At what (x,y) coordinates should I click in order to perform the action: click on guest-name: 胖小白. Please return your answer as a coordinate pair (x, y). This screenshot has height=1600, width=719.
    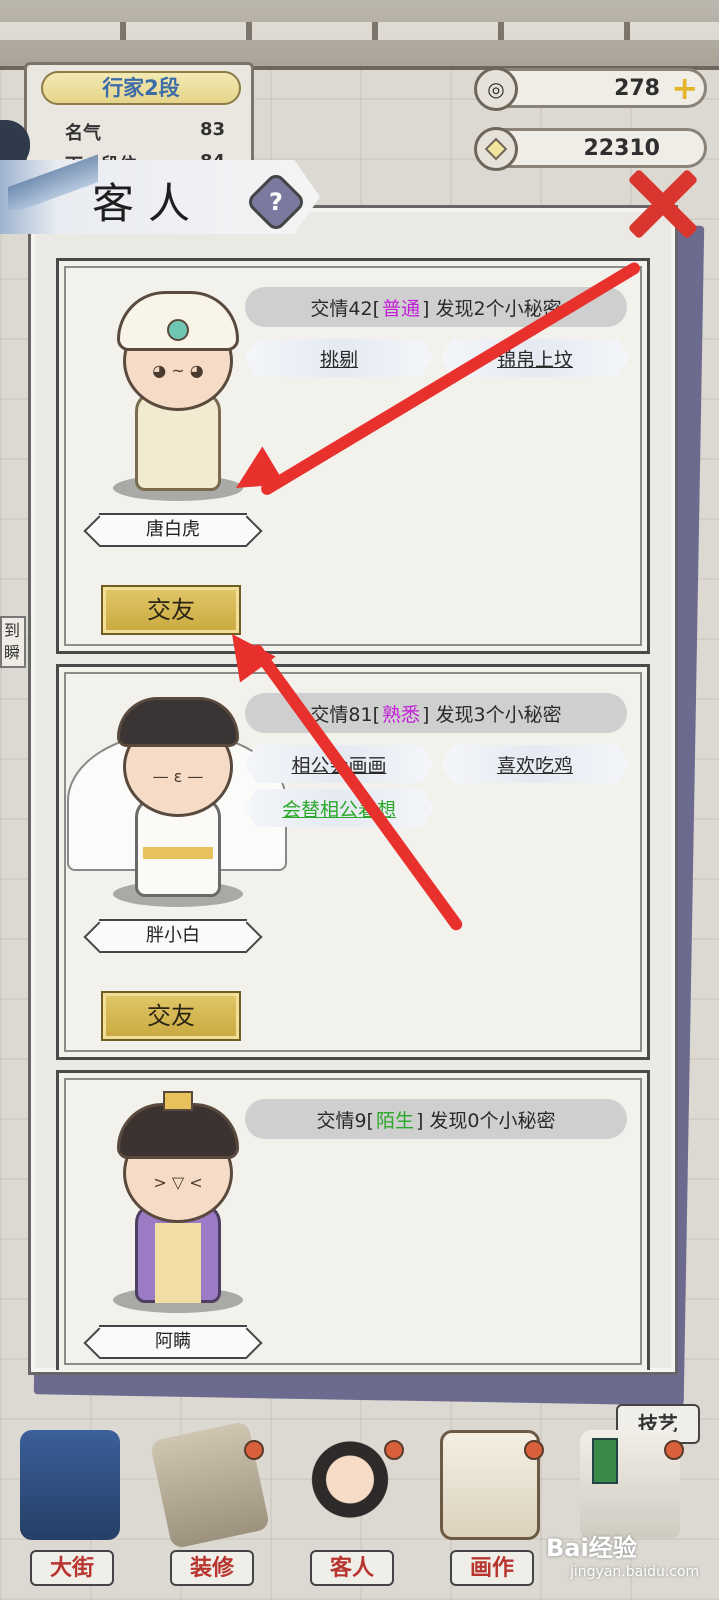
    Looking at the image, I should click on (173, 936).